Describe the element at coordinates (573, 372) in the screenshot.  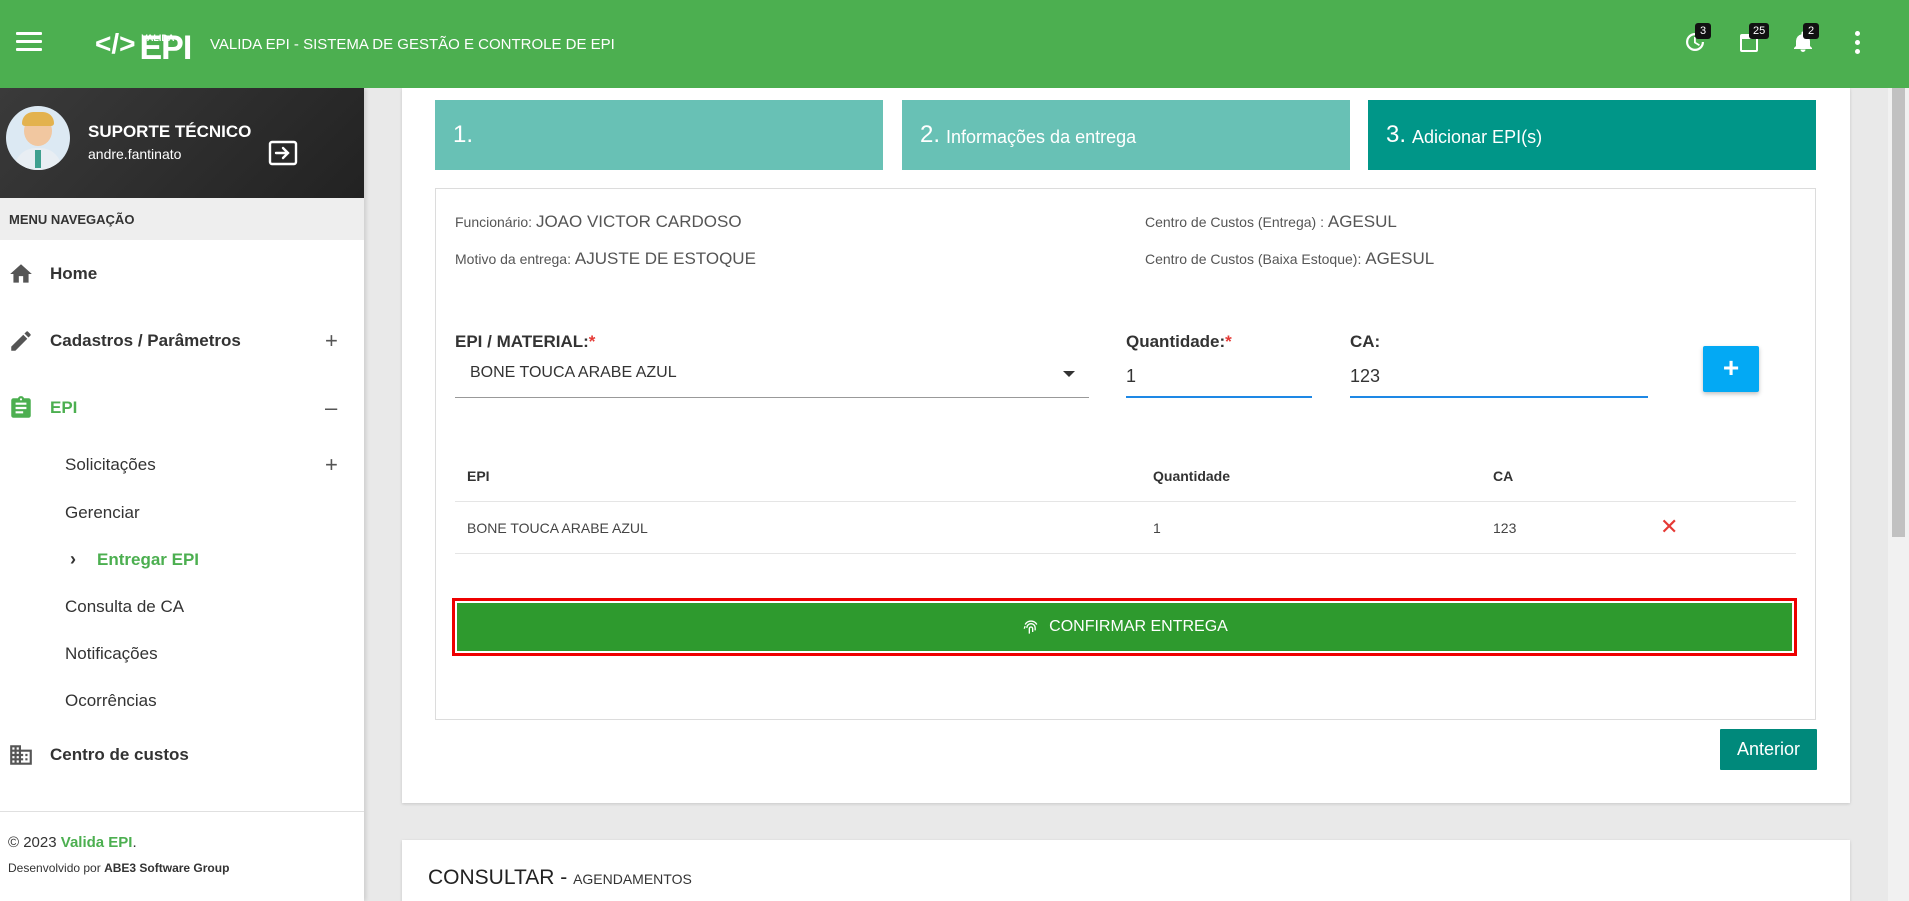
I see `epi-material-selected: BONE TOUCA ARABE AZUL` at that location.